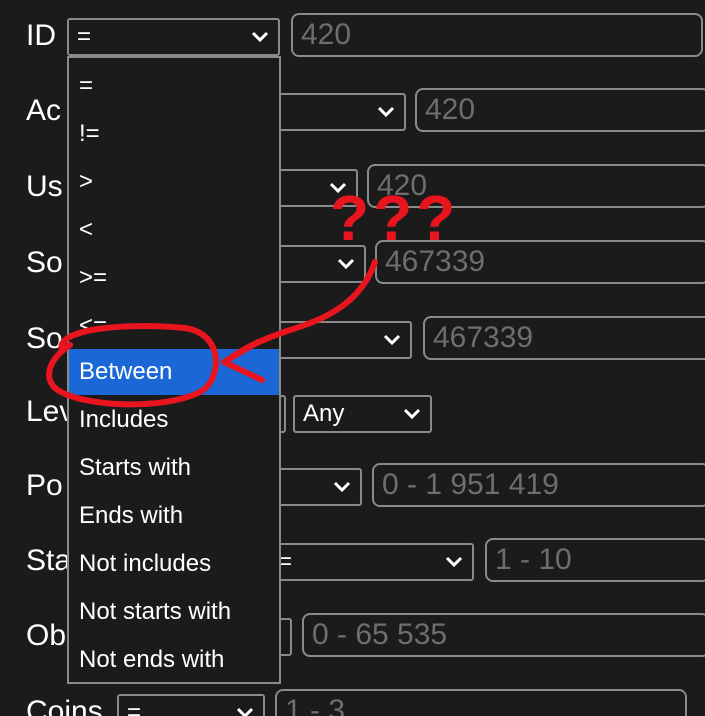 The width and height of the screenshot is (705, 716). I want to click on option-less-or-equal: <=, so click(174, 326).